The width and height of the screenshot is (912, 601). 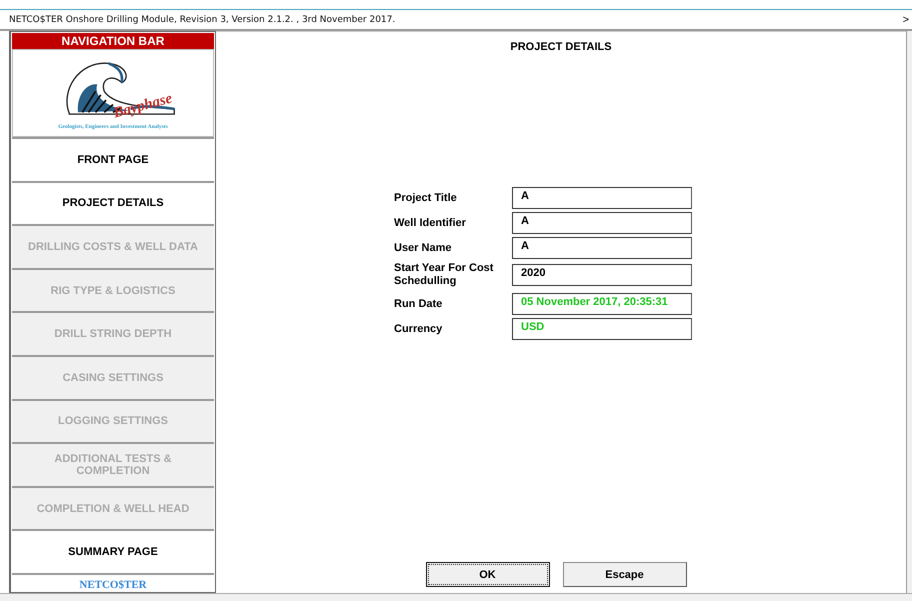 I want to click on dialog-button: Escape, so click(x=624, y=574).